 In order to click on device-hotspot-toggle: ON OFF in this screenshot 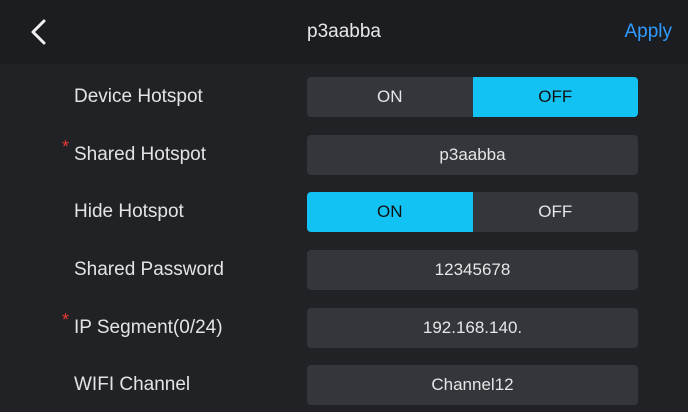, I will do `click(472, 97)`.